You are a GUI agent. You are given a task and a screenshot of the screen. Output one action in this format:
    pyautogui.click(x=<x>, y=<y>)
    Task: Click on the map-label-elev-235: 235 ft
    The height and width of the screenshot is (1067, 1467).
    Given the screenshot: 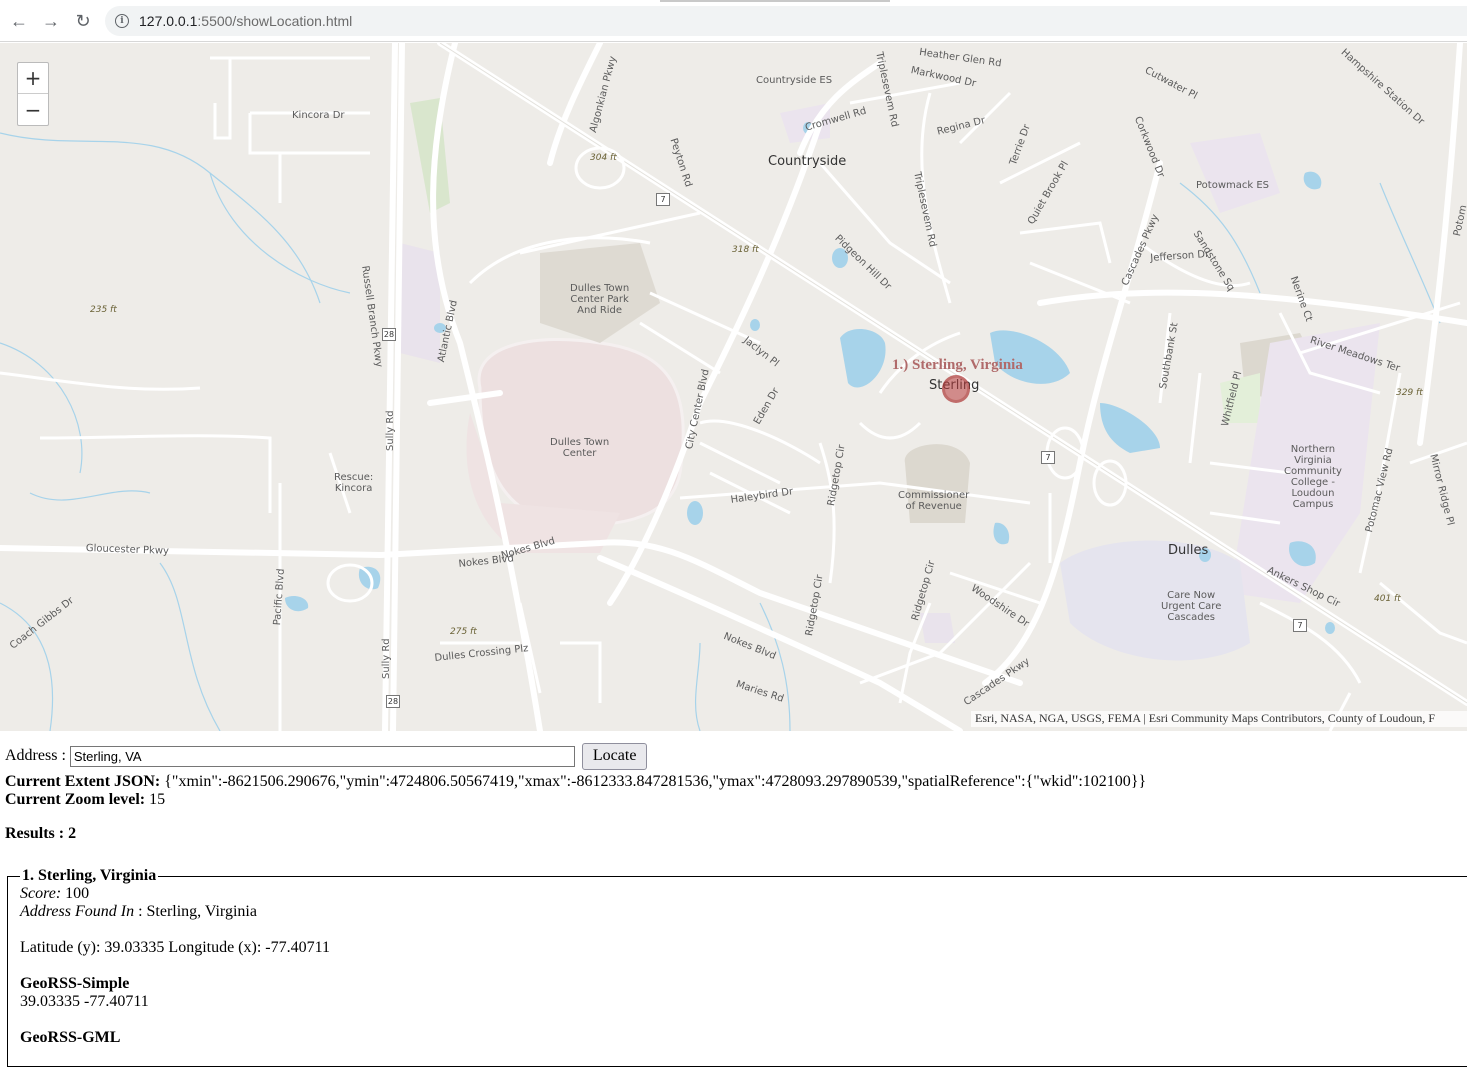 What is the action you would take?
    pyautogui.click(x=103, y=310)
    